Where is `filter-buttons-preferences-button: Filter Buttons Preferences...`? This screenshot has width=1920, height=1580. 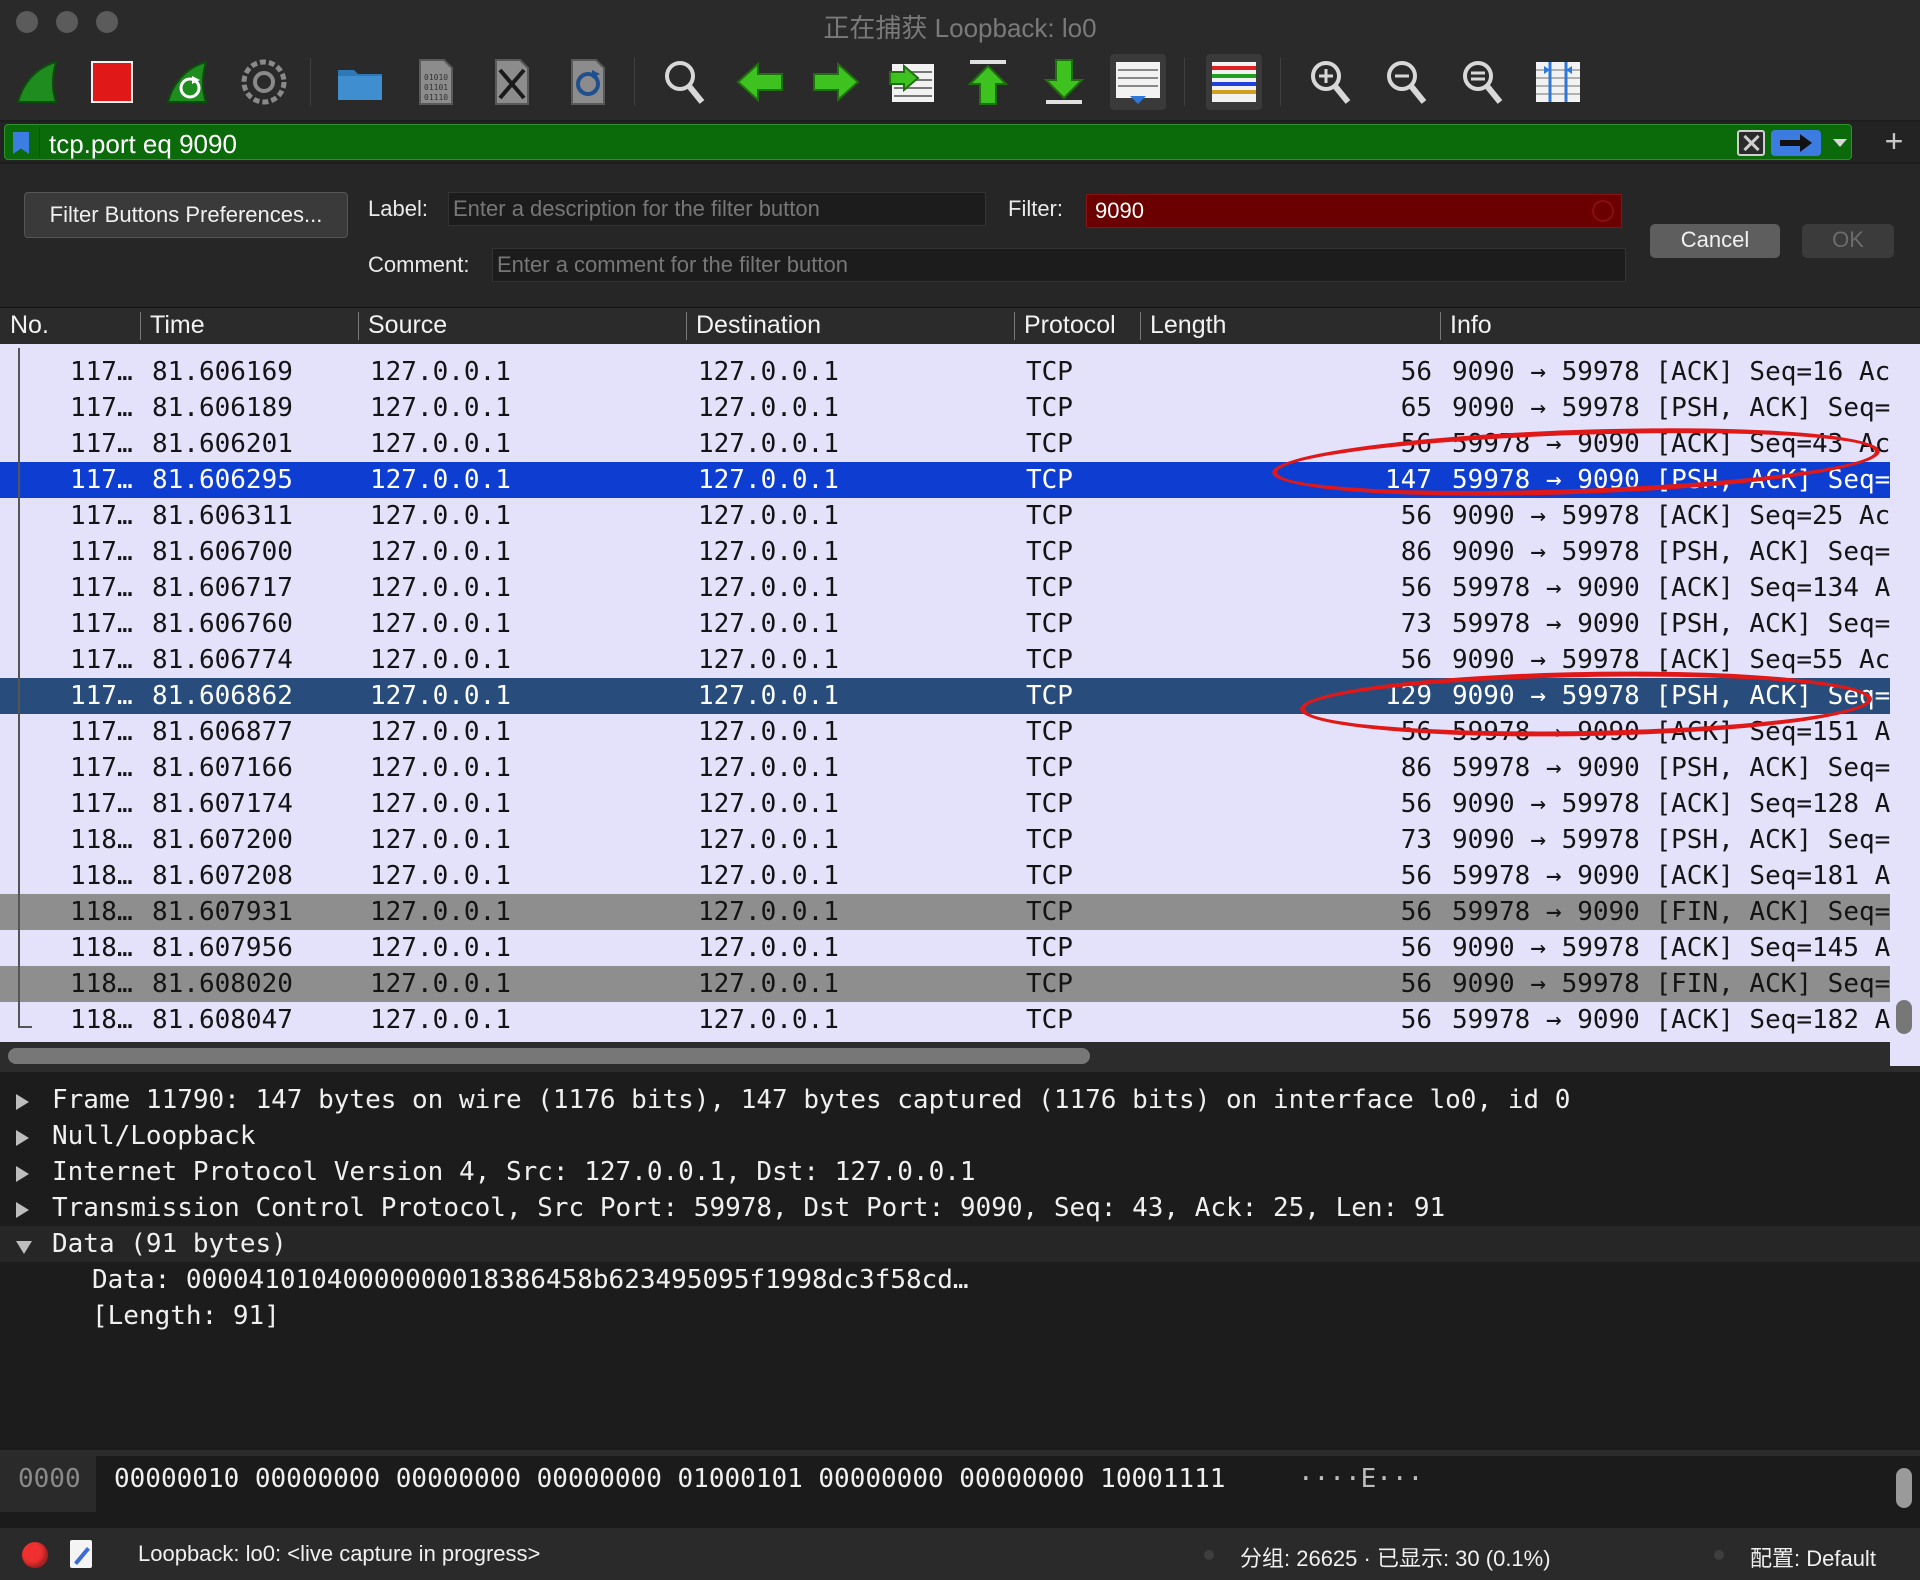
filter-buttons-preferences-button: Filter Buttons Preferences... is located at coordinates (186, 215).